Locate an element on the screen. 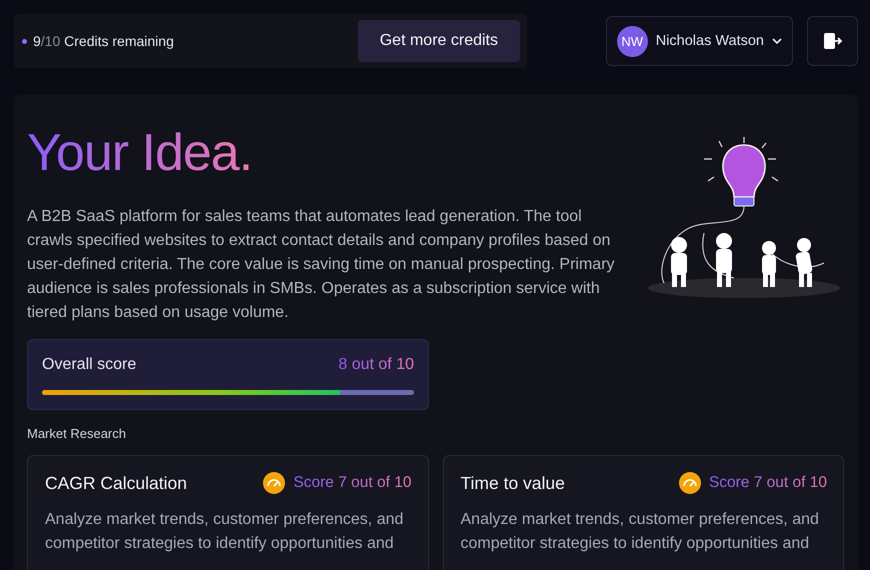 This screenshot has width=870, height=570. card-title: Time to value is located at coordinates (512, 483).